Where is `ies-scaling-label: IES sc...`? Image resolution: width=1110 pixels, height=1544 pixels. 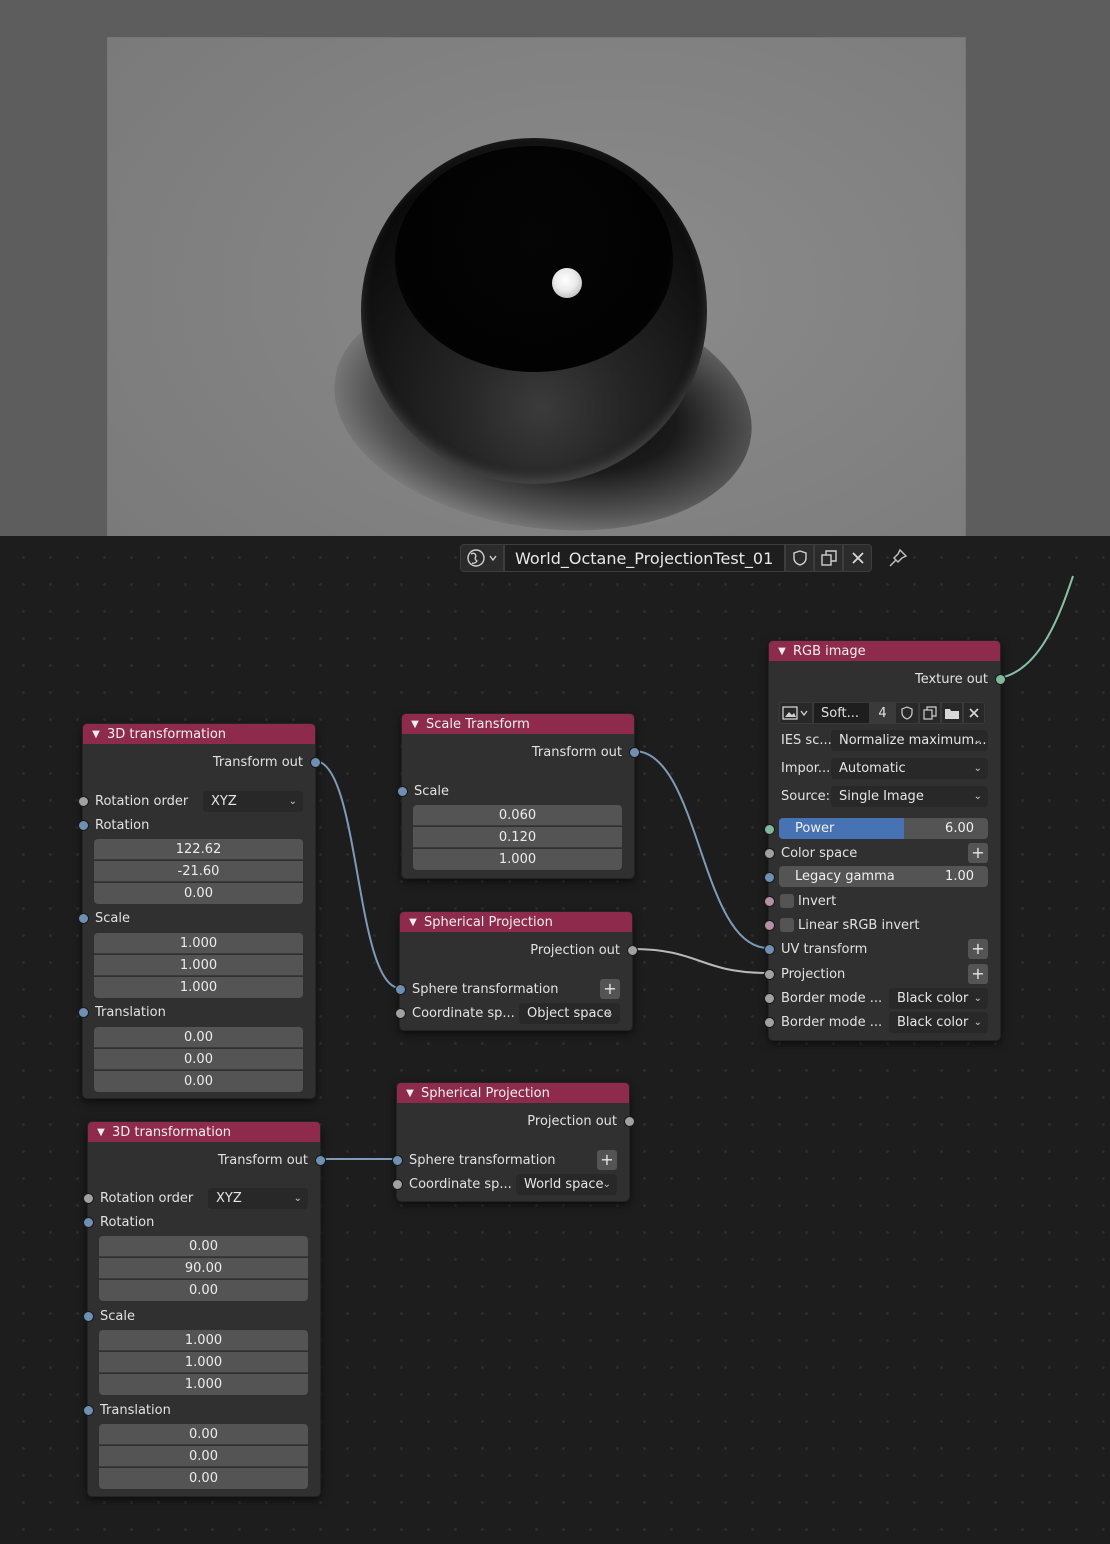
ies-scaling-label: IES sc... is located at coordinates (806, 740).